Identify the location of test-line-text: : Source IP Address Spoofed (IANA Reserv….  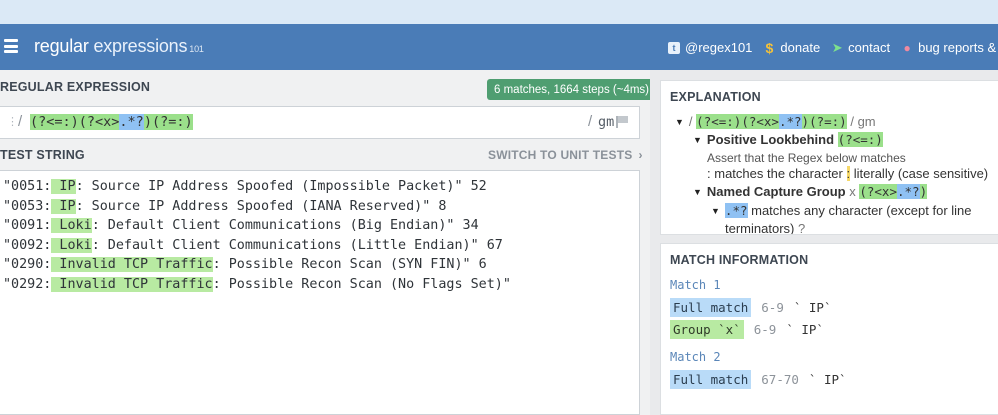
(261, 206).